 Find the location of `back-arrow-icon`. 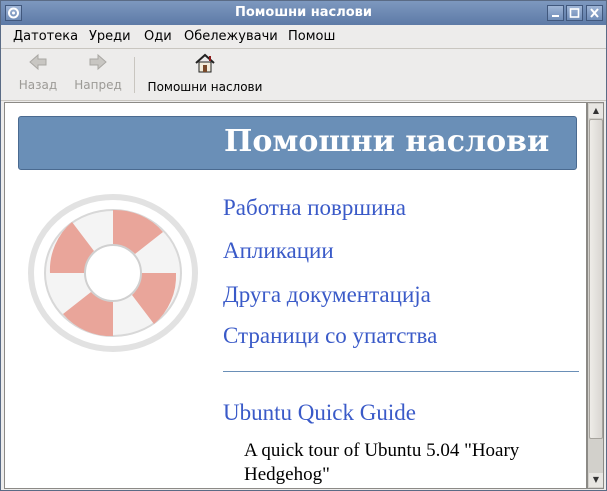

back-arrow-icon is located at coordinates (38, 62).